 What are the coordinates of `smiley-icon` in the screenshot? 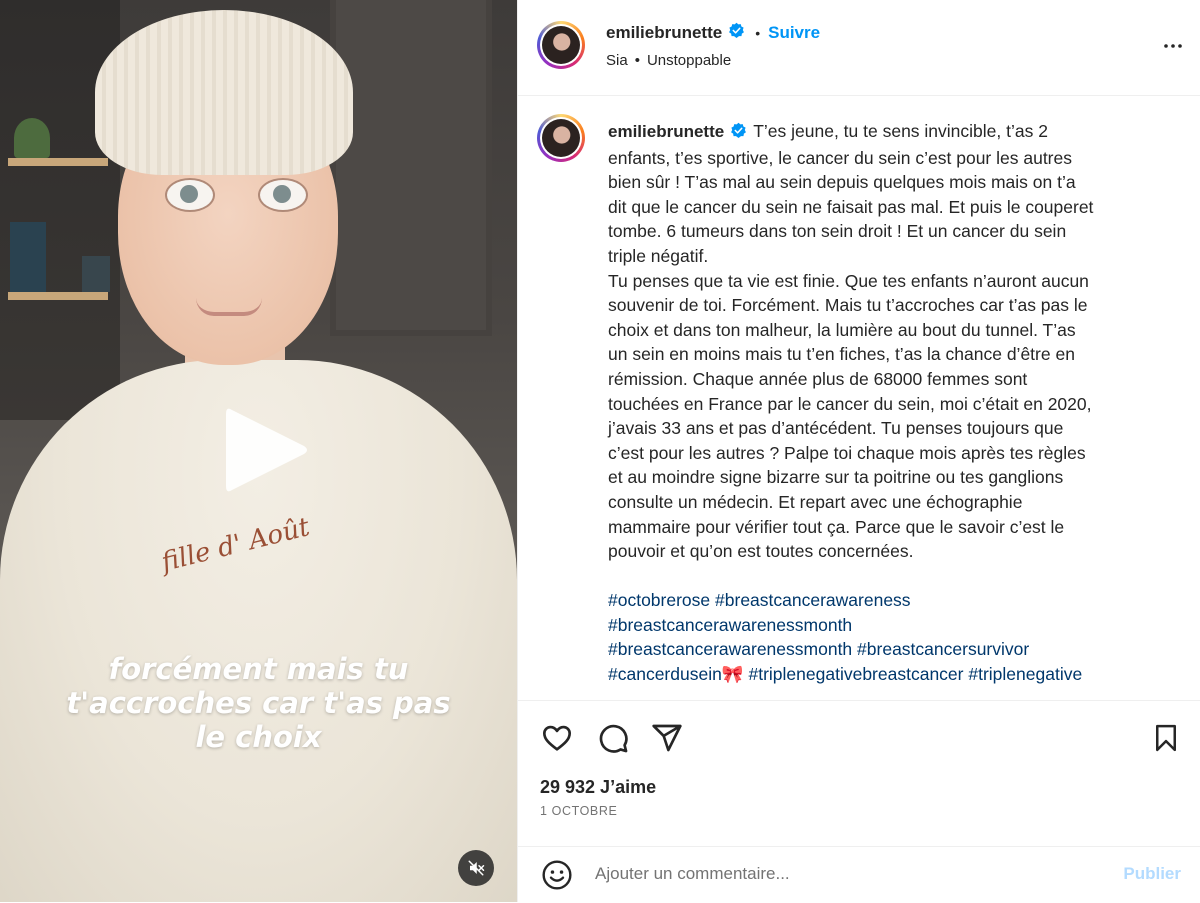 It's located at (557, 875).